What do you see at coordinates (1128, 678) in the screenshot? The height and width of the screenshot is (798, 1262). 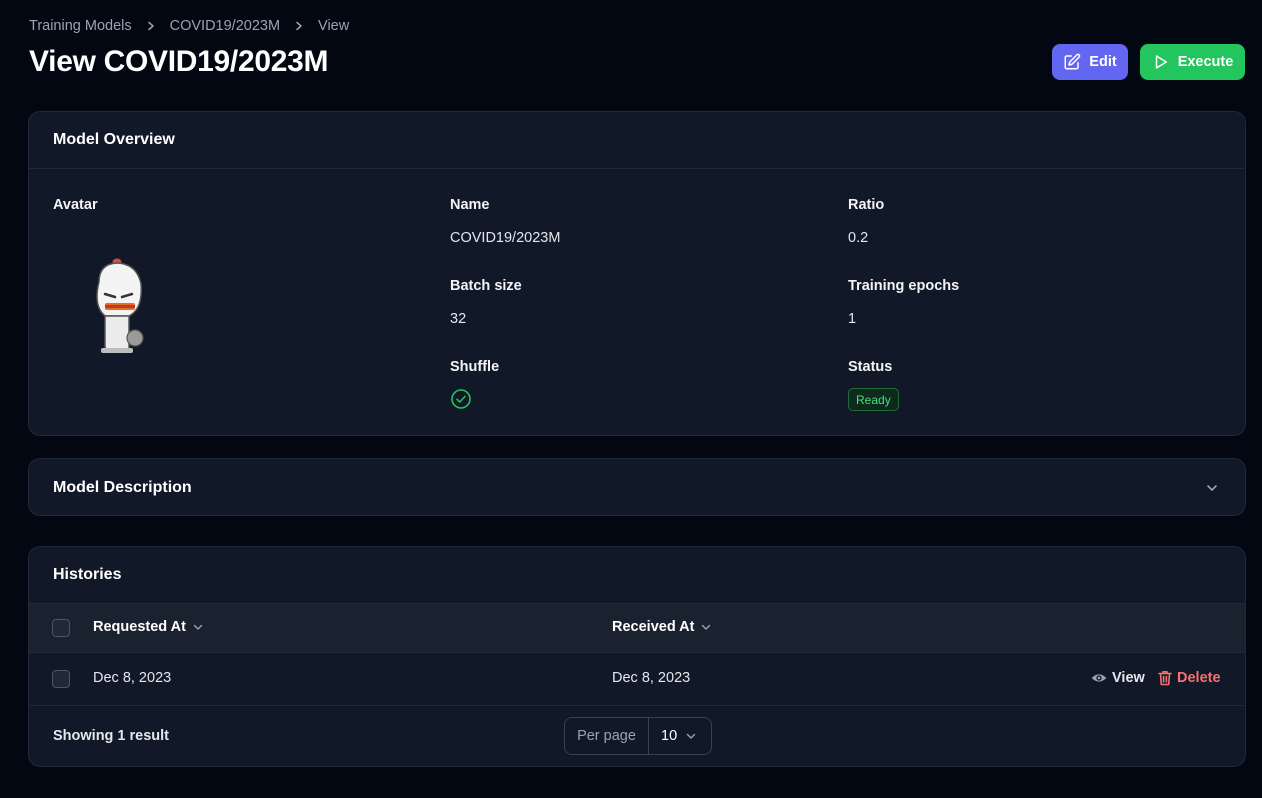 I see `view-row-label: View` at bounding box center [1128, 678].